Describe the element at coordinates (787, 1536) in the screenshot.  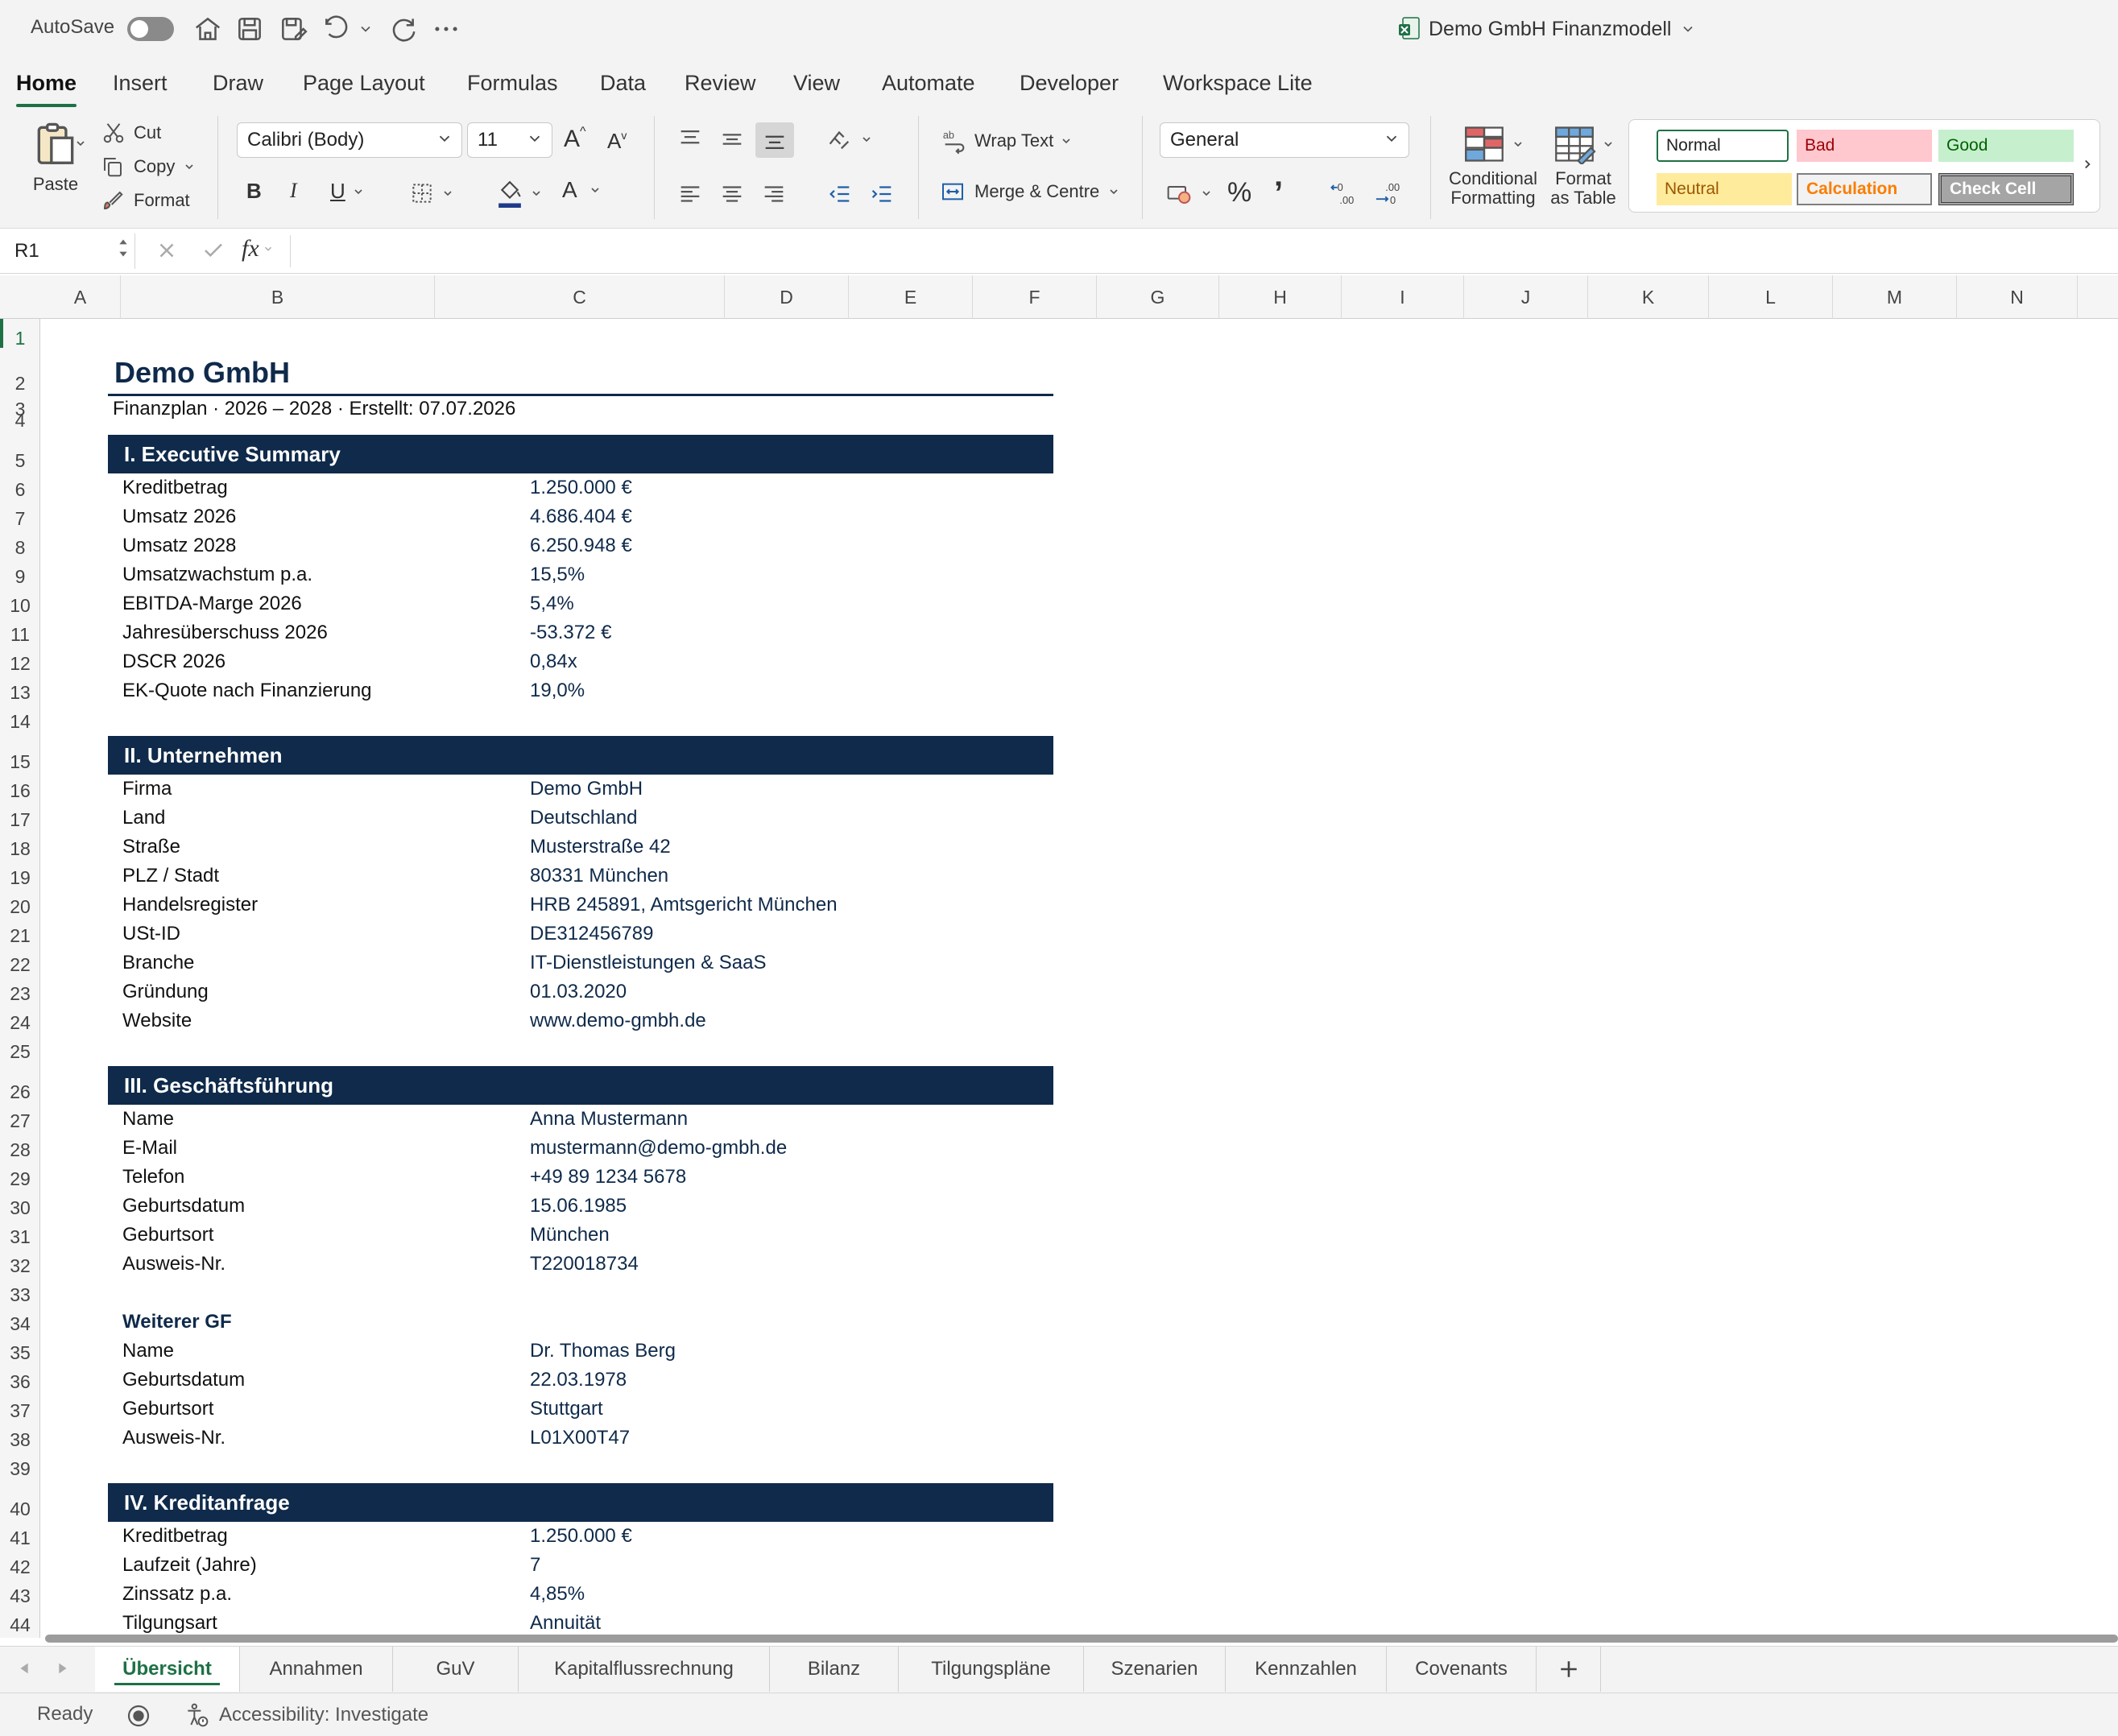
I see `row-value: 1.250.000 €` at that location.